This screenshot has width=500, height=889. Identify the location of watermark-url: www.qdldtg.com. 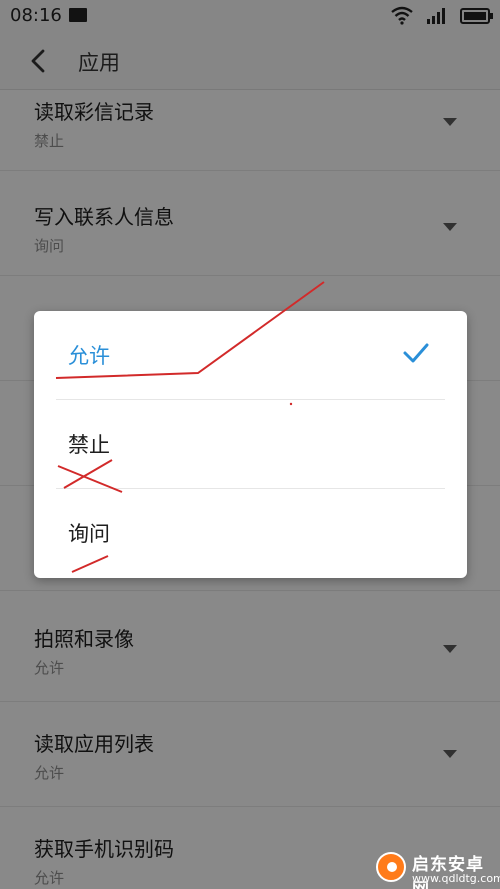
(456, 878).